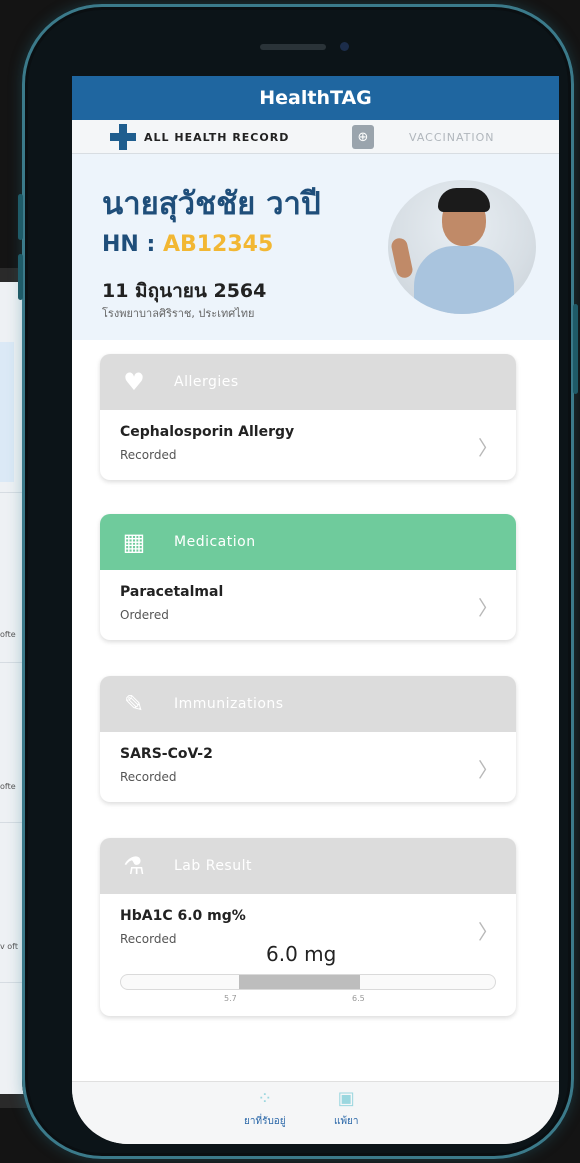  What do you see at coordinates (20, 277) in the screenshot?
I see `volume-down-button` at bounding box center [20, 277].